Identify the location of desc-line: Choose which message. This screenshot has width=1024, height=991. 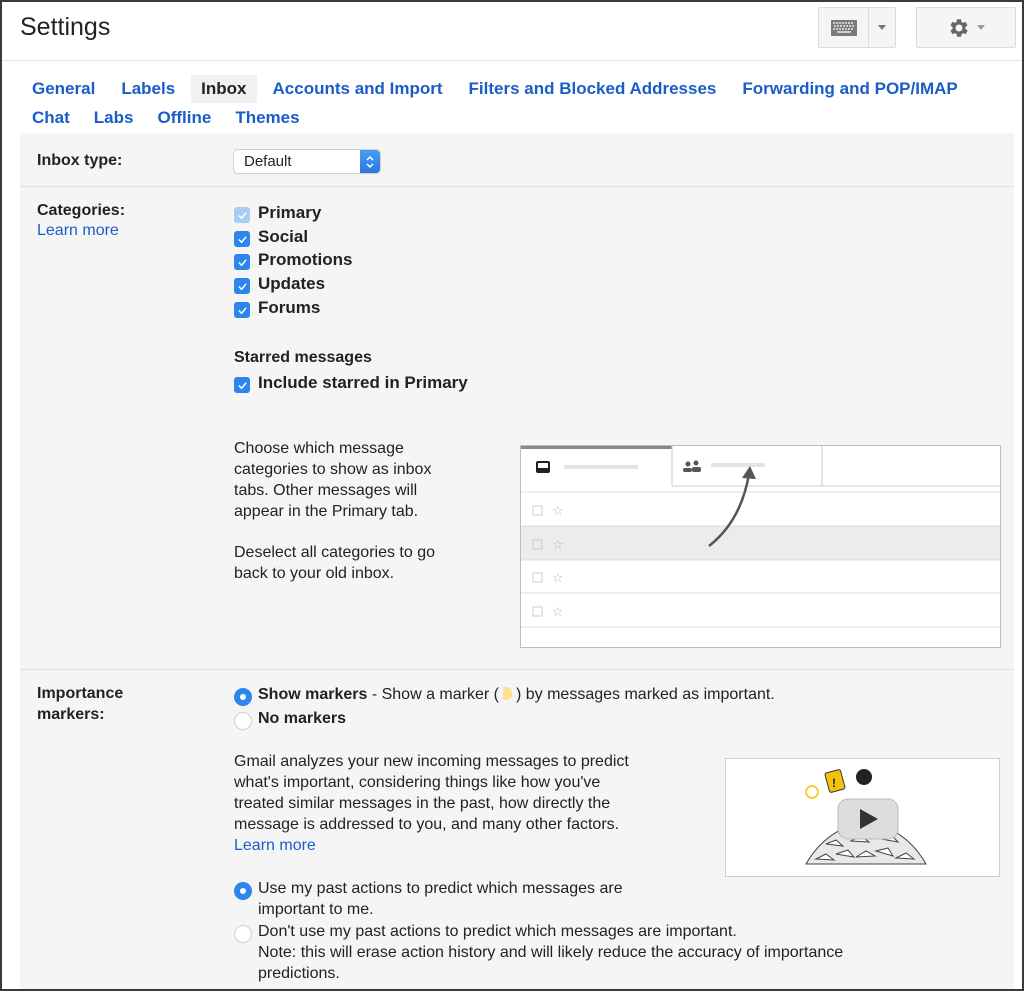
(319, 448).